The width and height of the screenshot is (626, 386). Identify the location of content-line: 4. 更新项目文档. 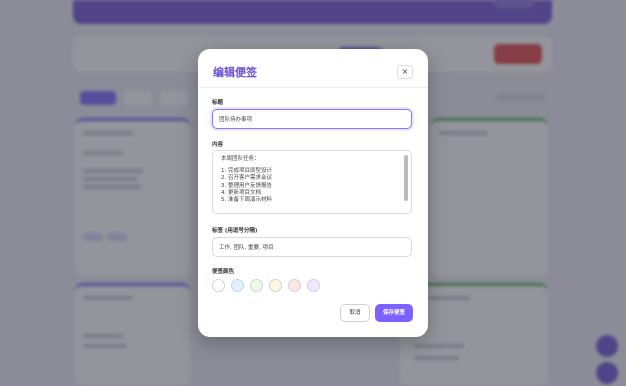
(241, 192).